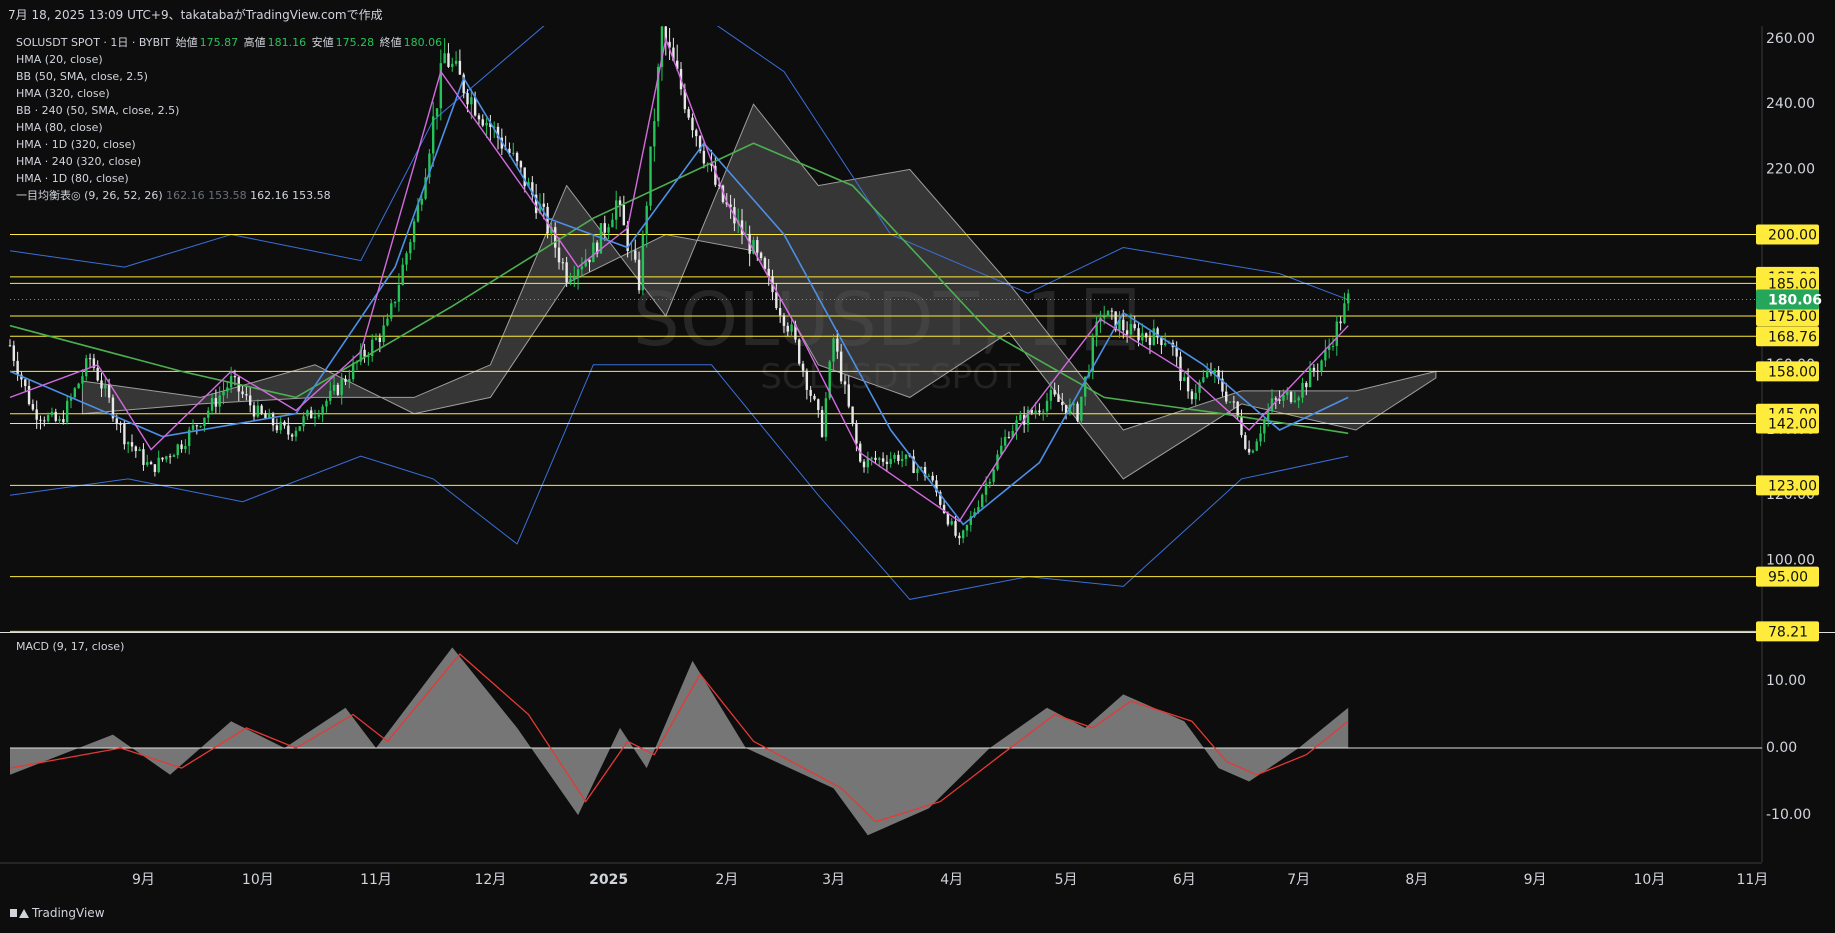  What do you see at coordinates (390, 42) in the screenshot?
I see `close-label: 終値` at bounding box center [390, 42].